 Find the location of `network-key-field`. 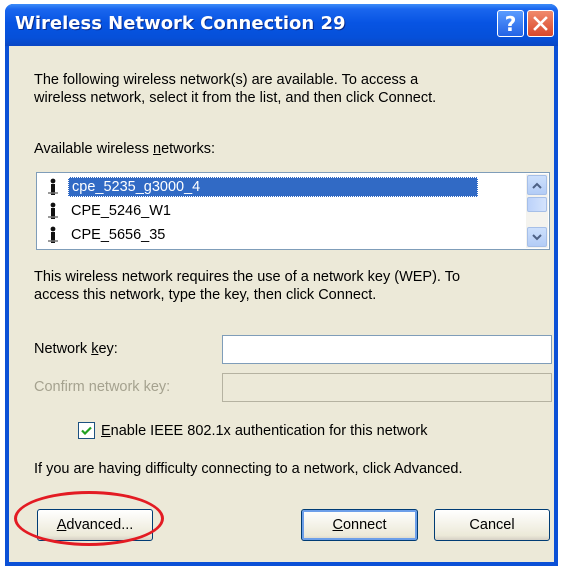

network-key-field is located at coordinates (387, 349).